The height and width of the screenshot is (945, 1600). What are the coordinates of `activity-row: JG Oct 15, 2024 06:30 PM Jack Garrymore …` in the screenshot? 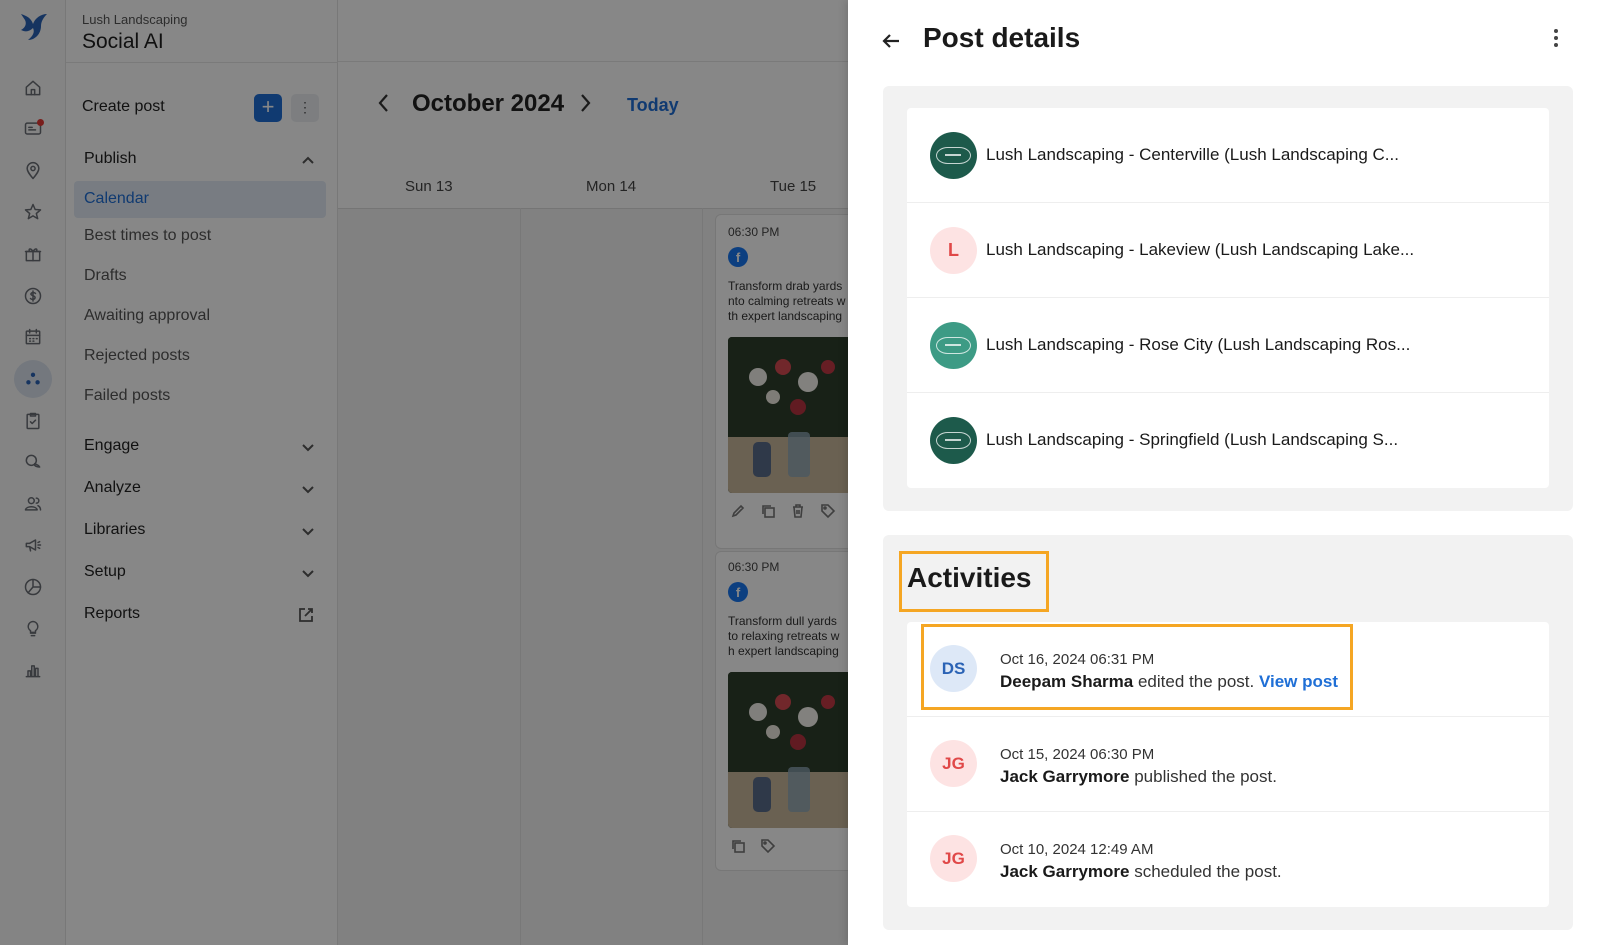 It's located at (1228, 764).